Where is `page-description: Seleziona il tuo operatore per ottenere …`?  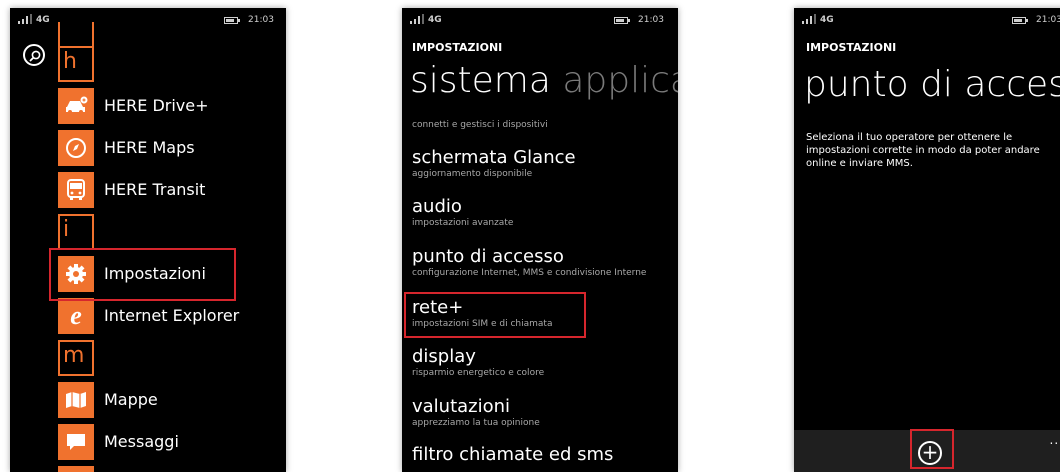 page-description: Seleziona il tuo operatore per ottenere … is located at coordinates (923, 150).